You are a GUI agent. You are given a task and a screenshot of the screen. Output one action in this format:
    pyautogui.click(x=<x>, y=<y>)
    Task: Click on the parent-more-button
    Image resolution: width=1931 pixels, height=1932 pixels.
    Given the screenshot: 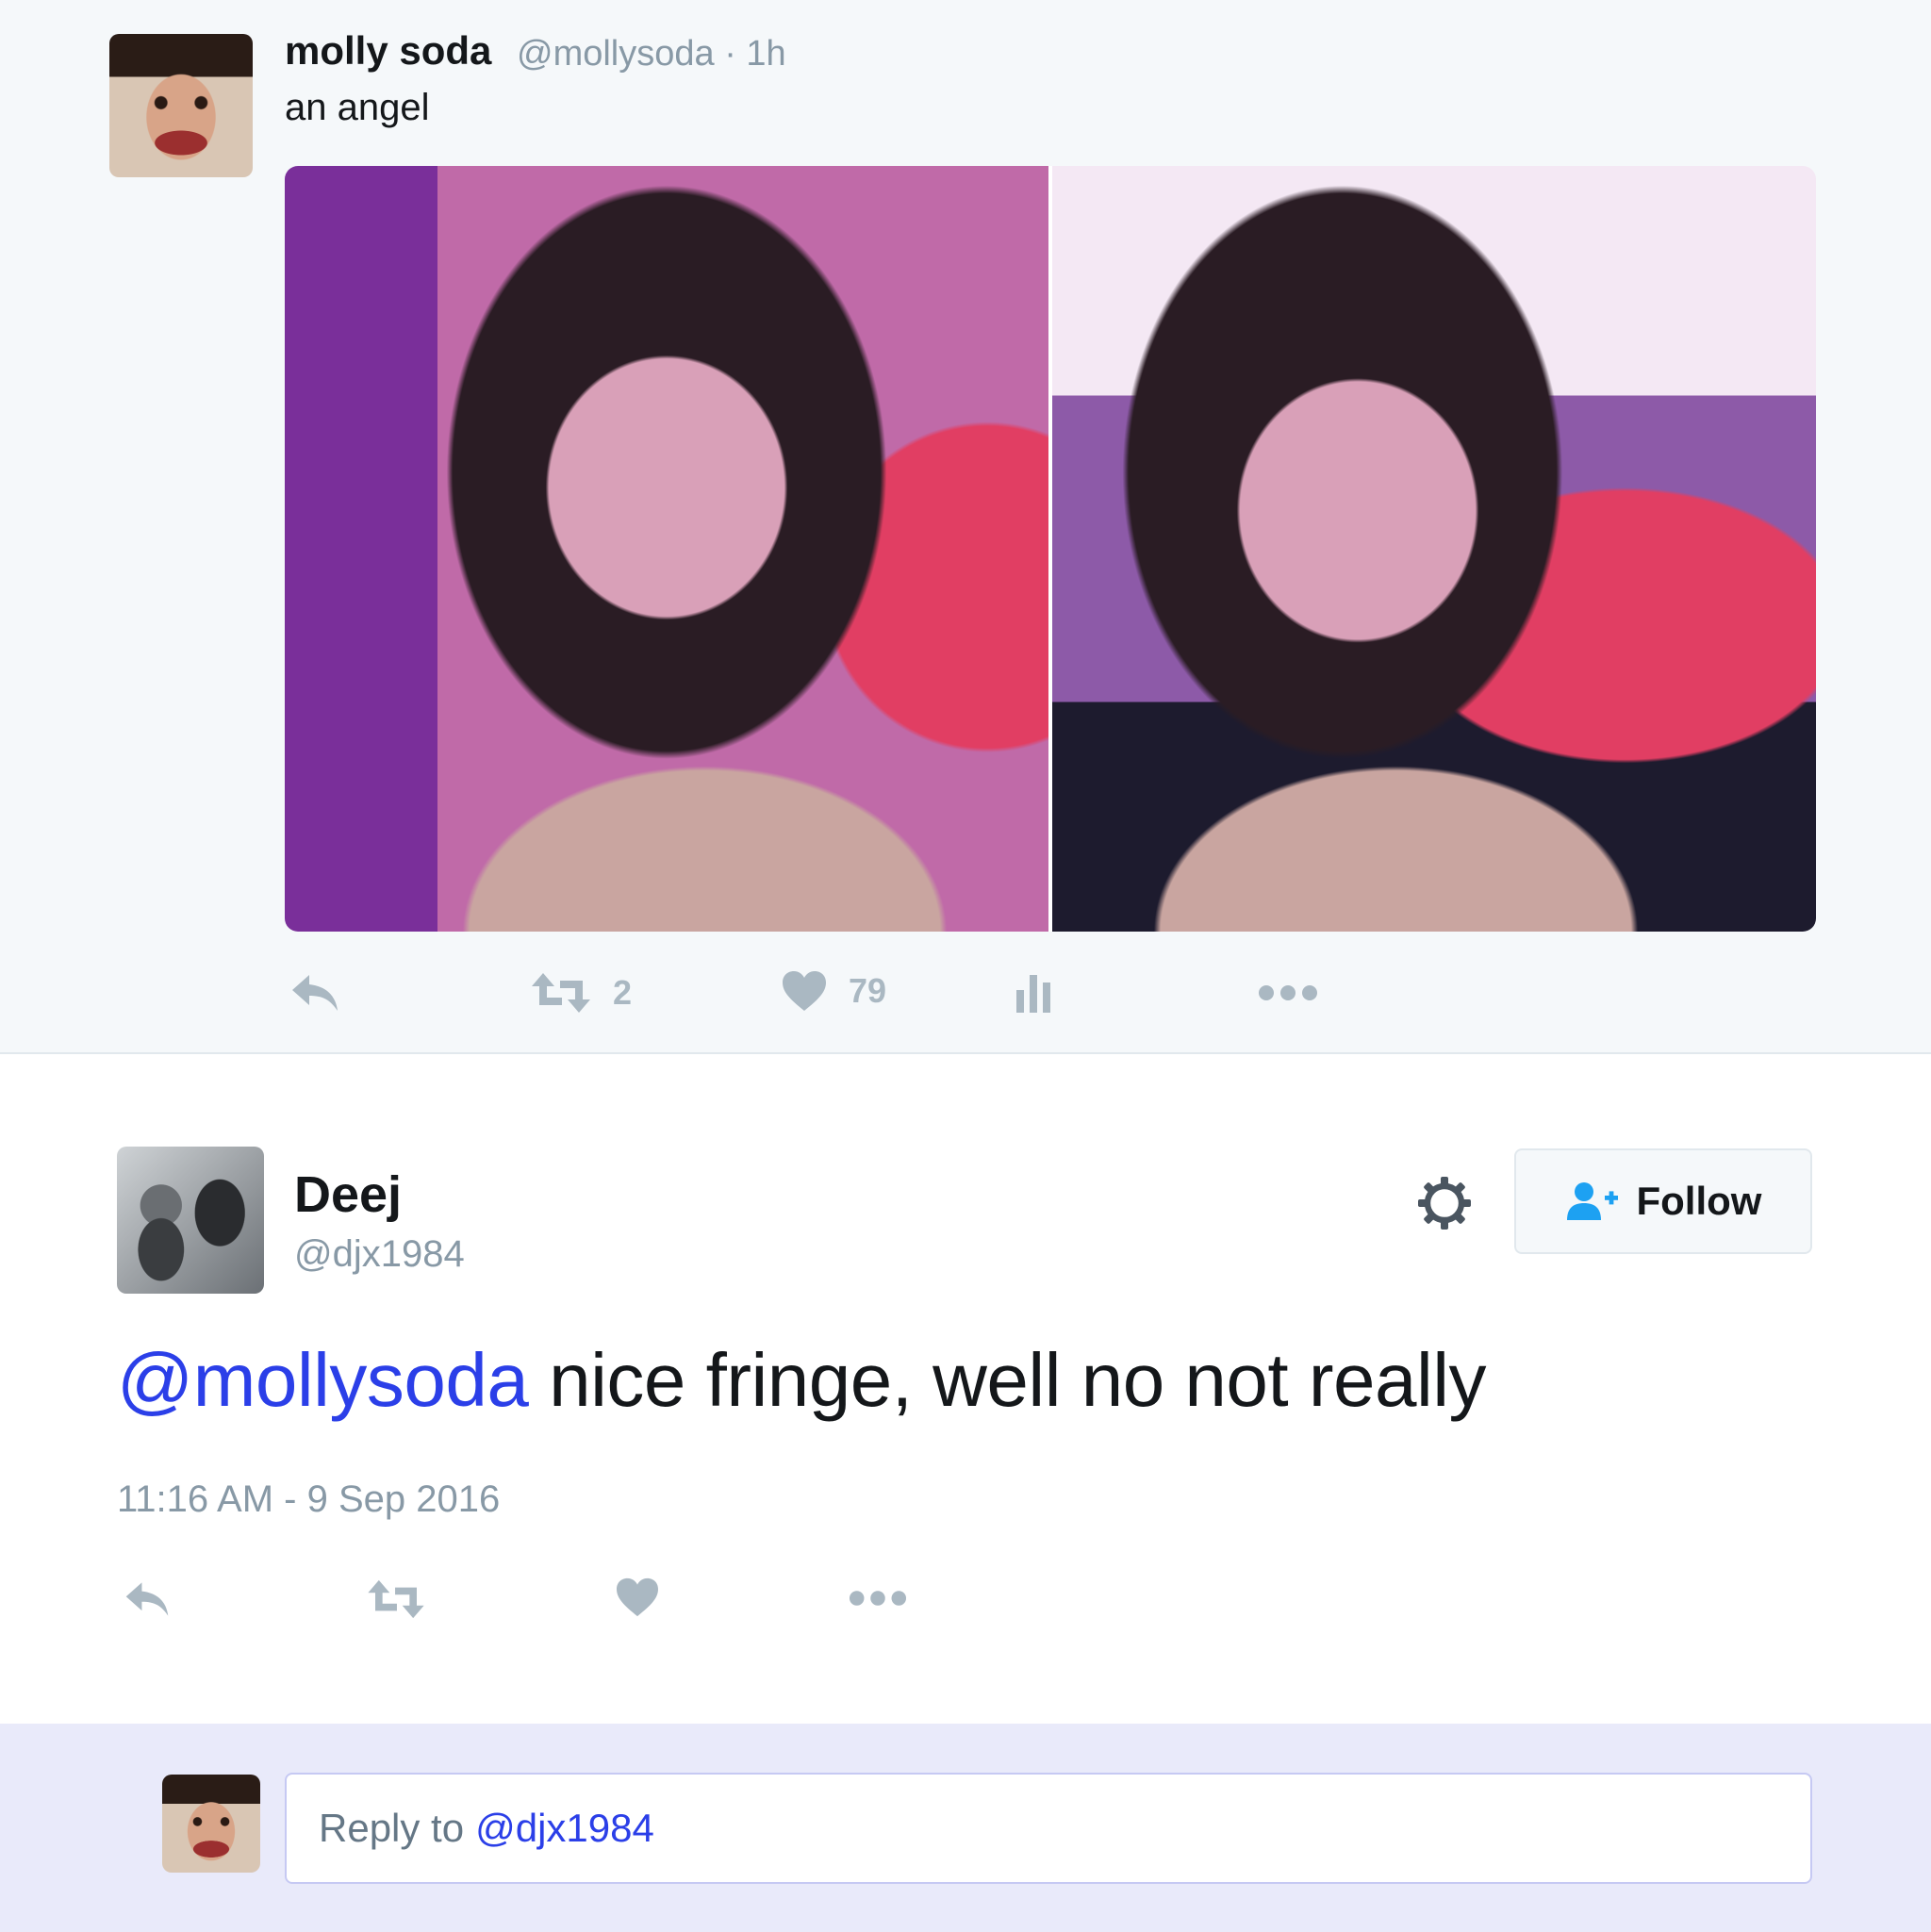 What is the action you would take?
    pyautogui.click(x=1288, y=992)
    